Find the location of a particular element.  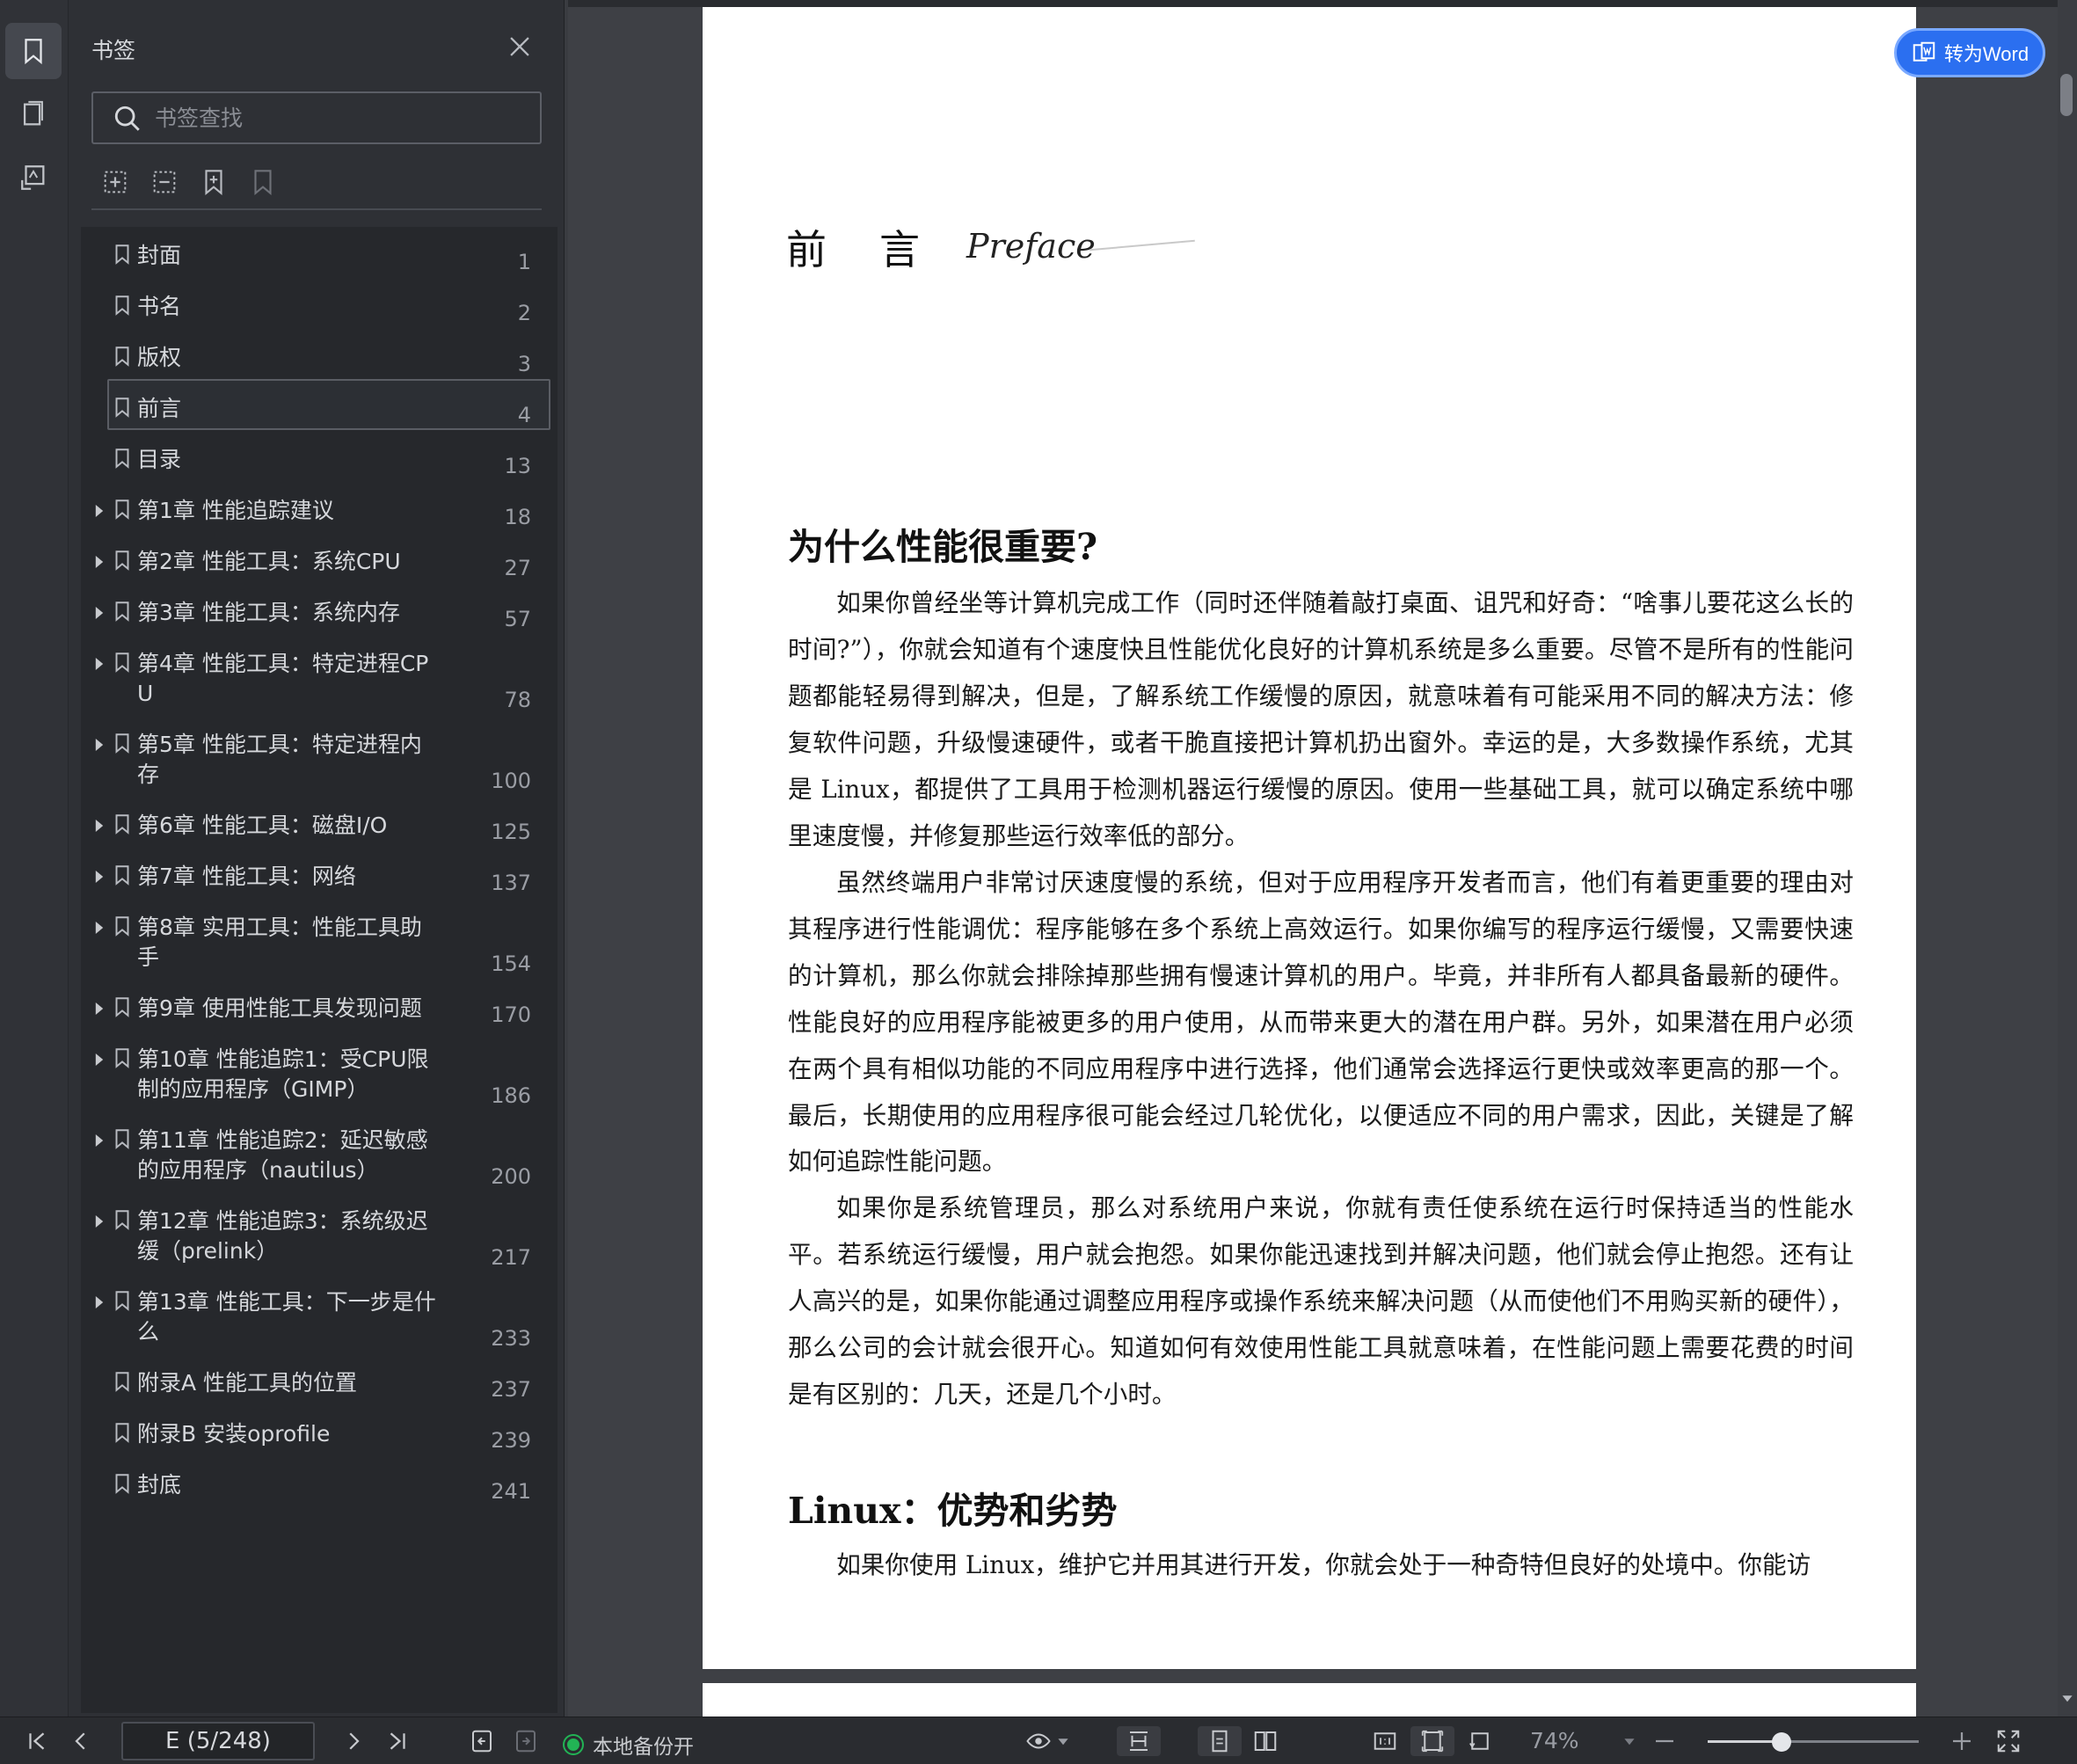

next-page-button is located at coordinates (353, 1741).